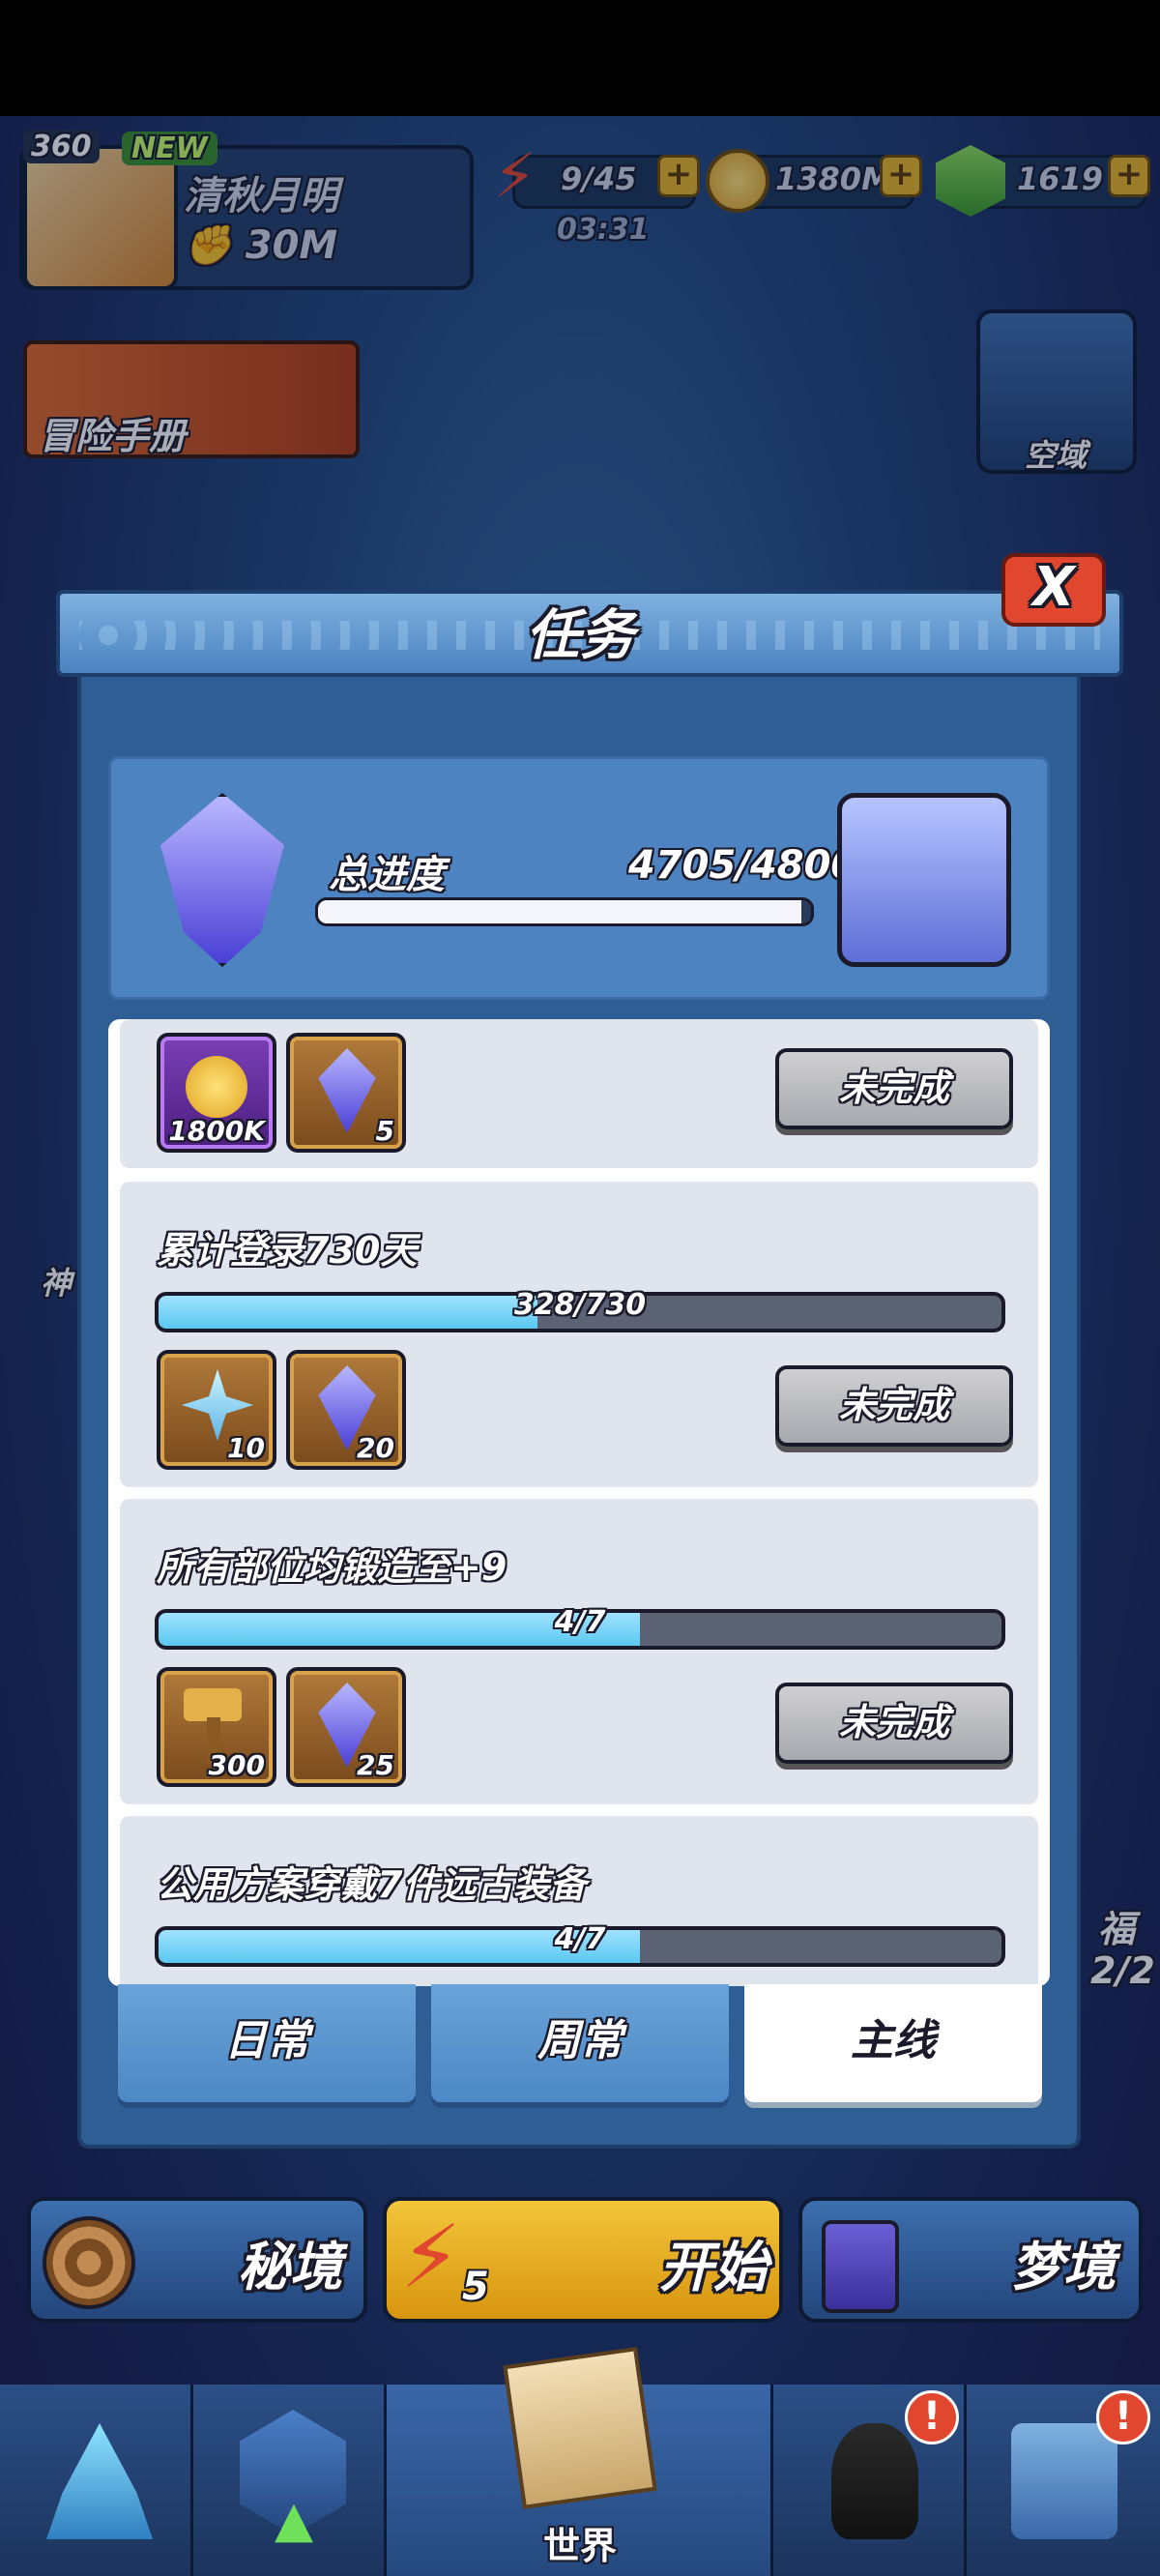 This screenshot has height=2576, width=1160. I want to click on up-arrow-icon: ▲, so click(294, 2520).